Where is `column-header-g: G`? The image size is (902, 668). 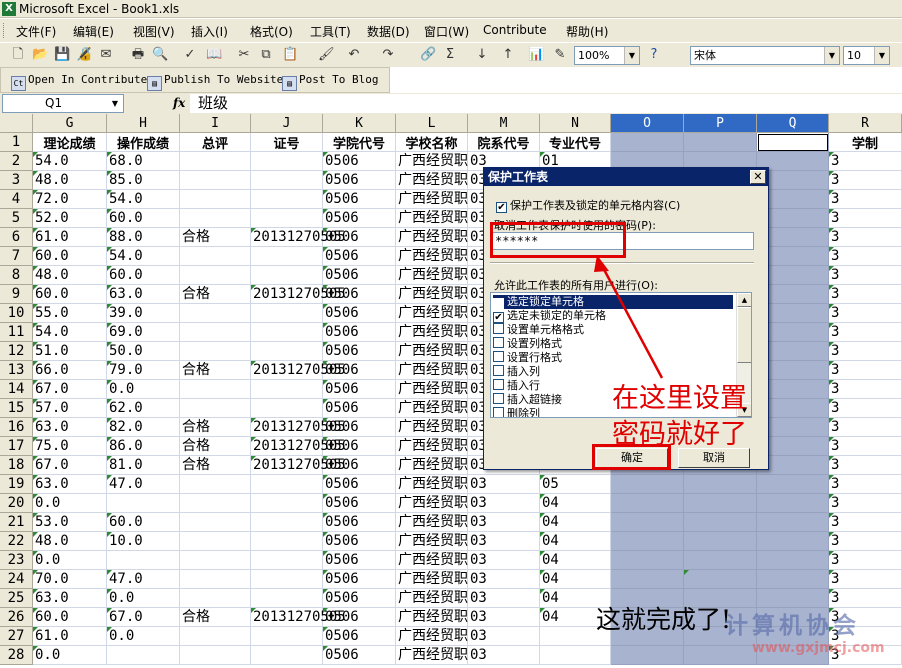
column-header-g: G is located at coordinates (70, 123).